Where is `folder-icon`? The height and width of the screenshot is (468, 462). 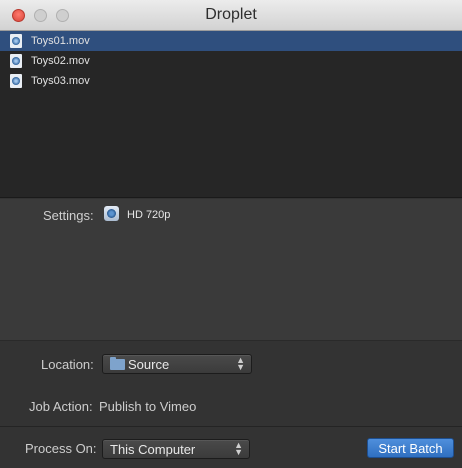 folder-icon is located at coordinates (117, 363).